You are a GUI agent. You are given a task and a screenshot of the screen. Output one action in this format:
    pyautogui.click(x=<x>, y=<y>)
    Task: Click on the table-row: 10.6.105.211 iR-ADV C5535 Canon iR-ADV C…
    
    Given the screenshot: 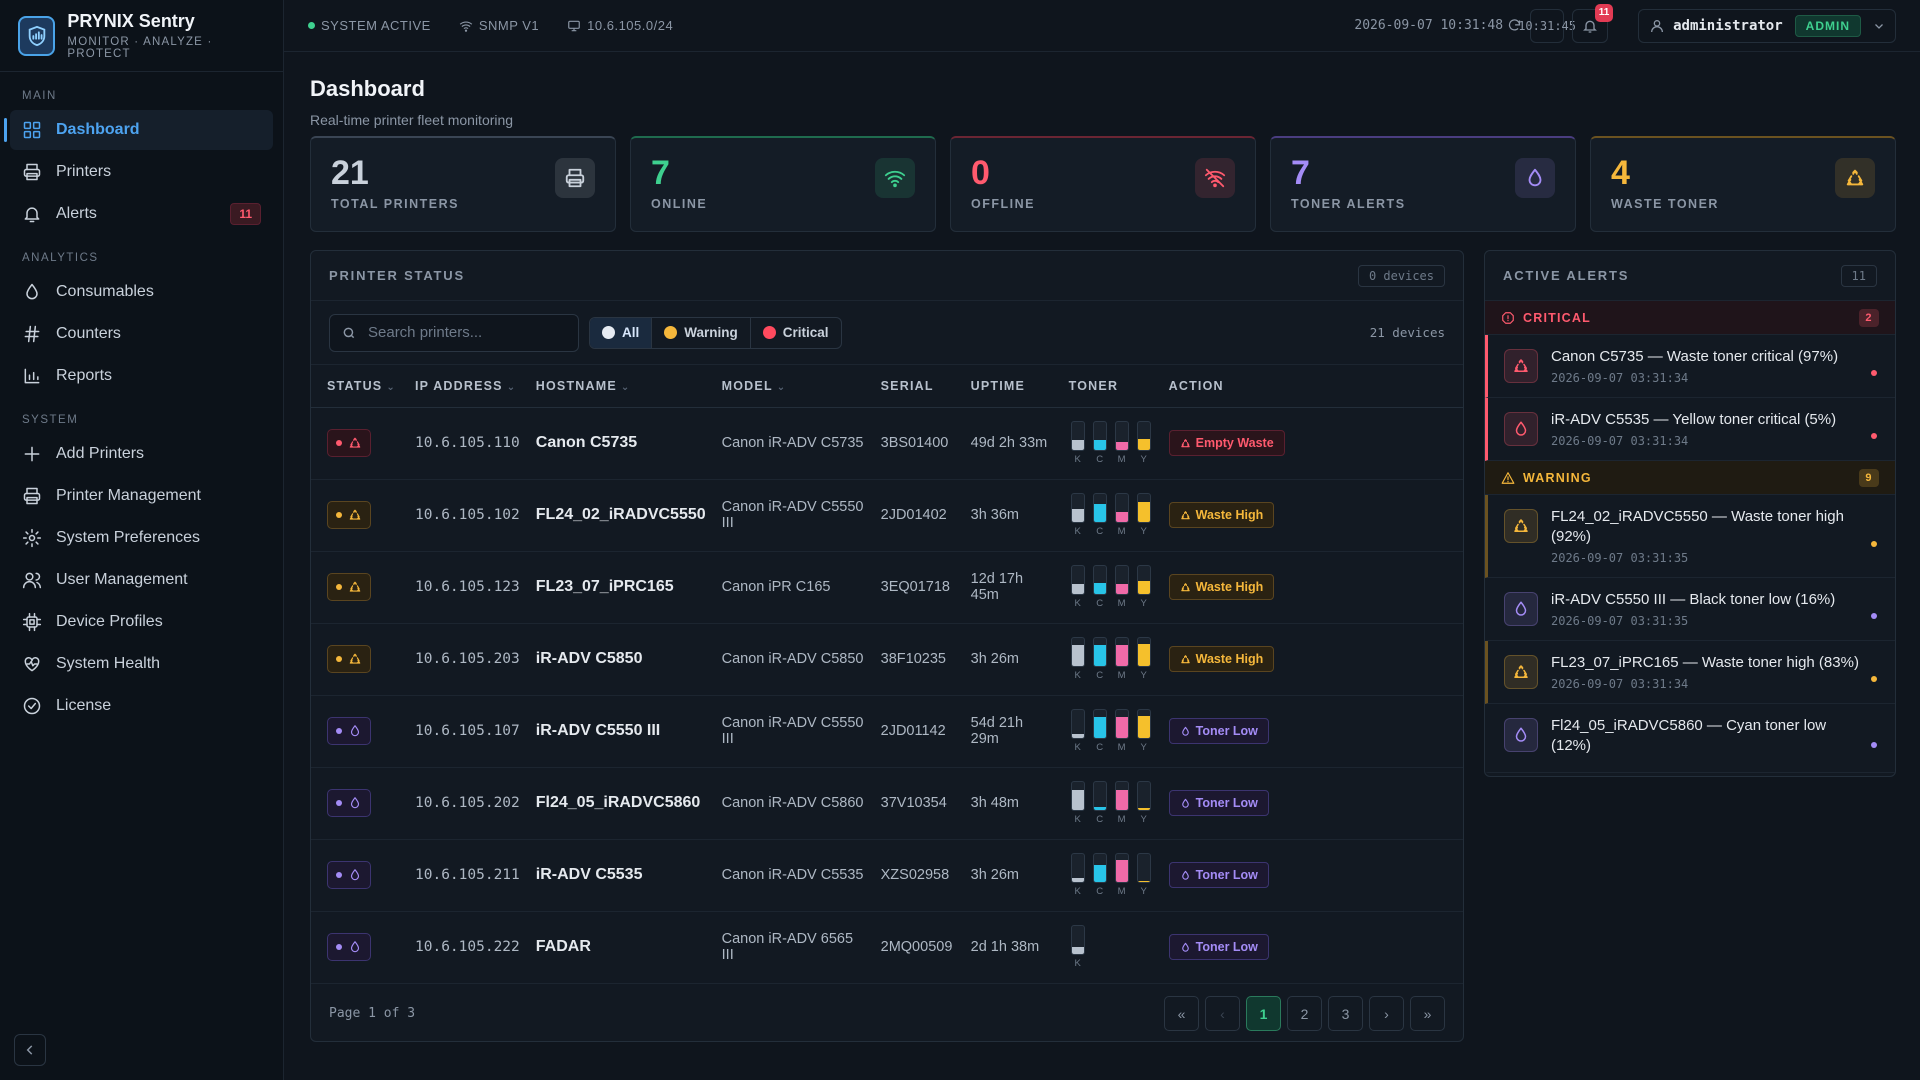 What is the action you would take?
    pyautogui.click(x=887, y=875)
    